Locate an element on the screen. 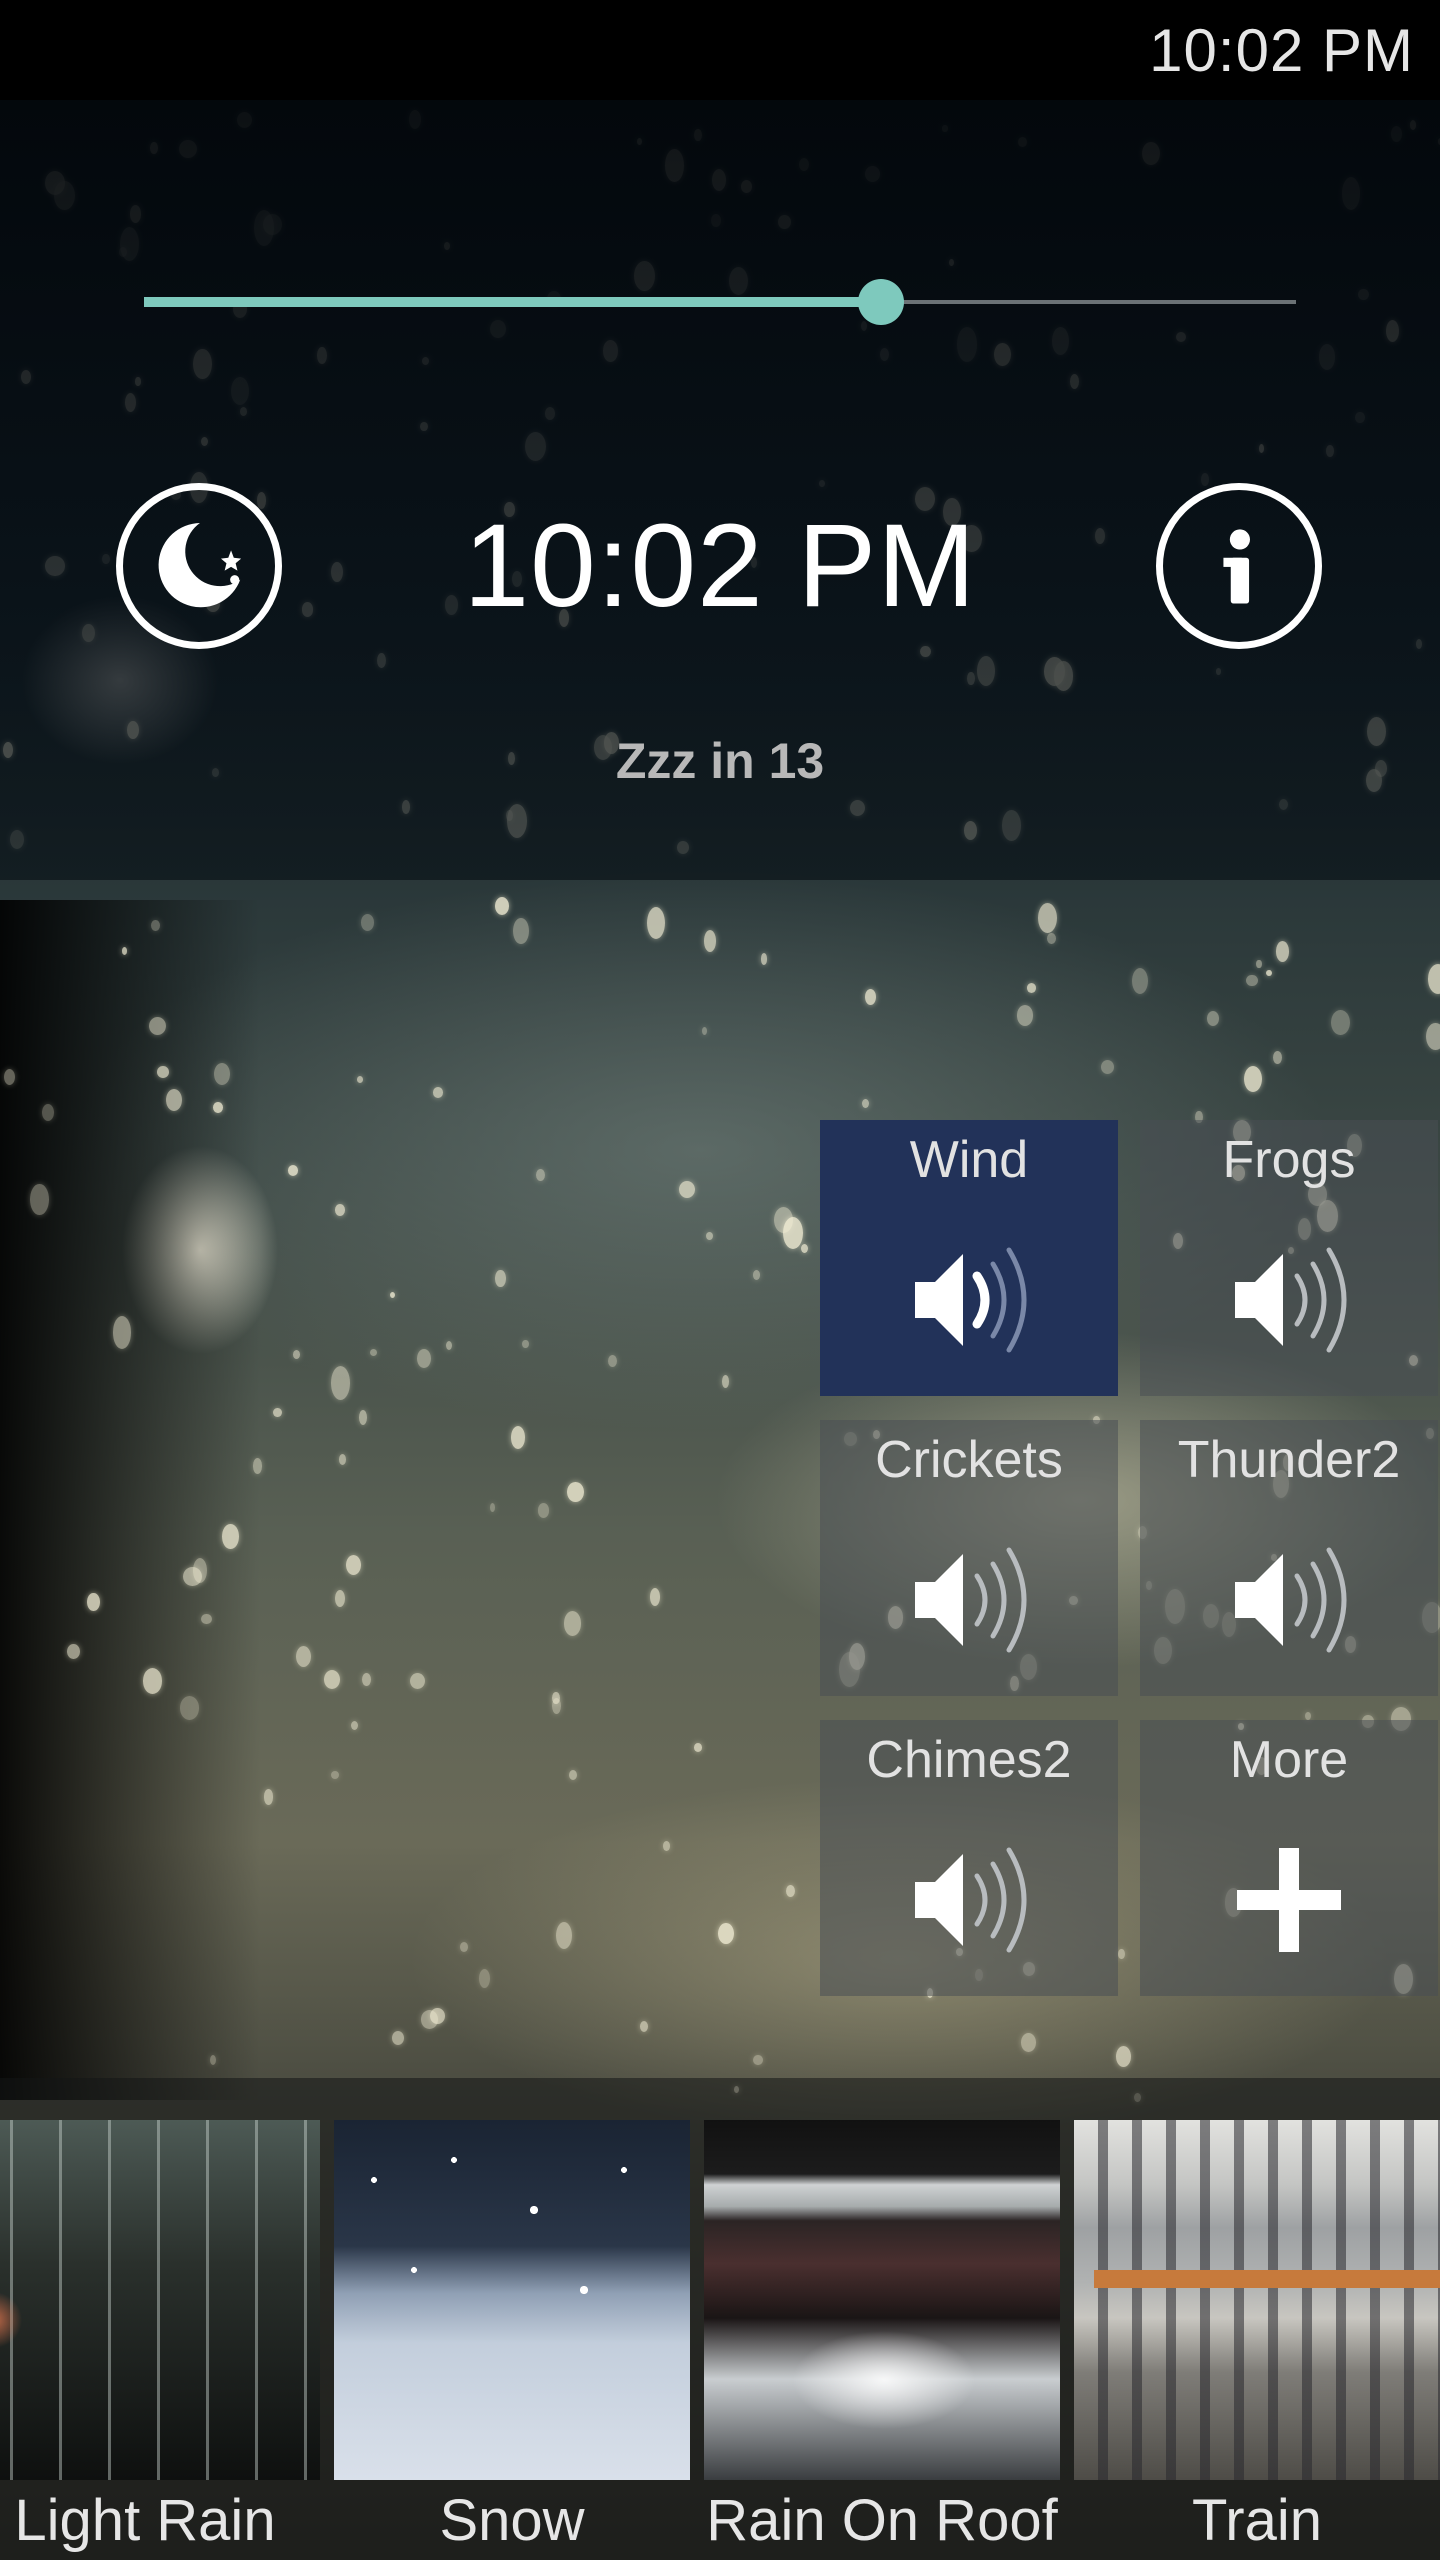 This screenshot has width=1440, height=2560. sound-tile-label: More is located at coordinates (1289, 1760).